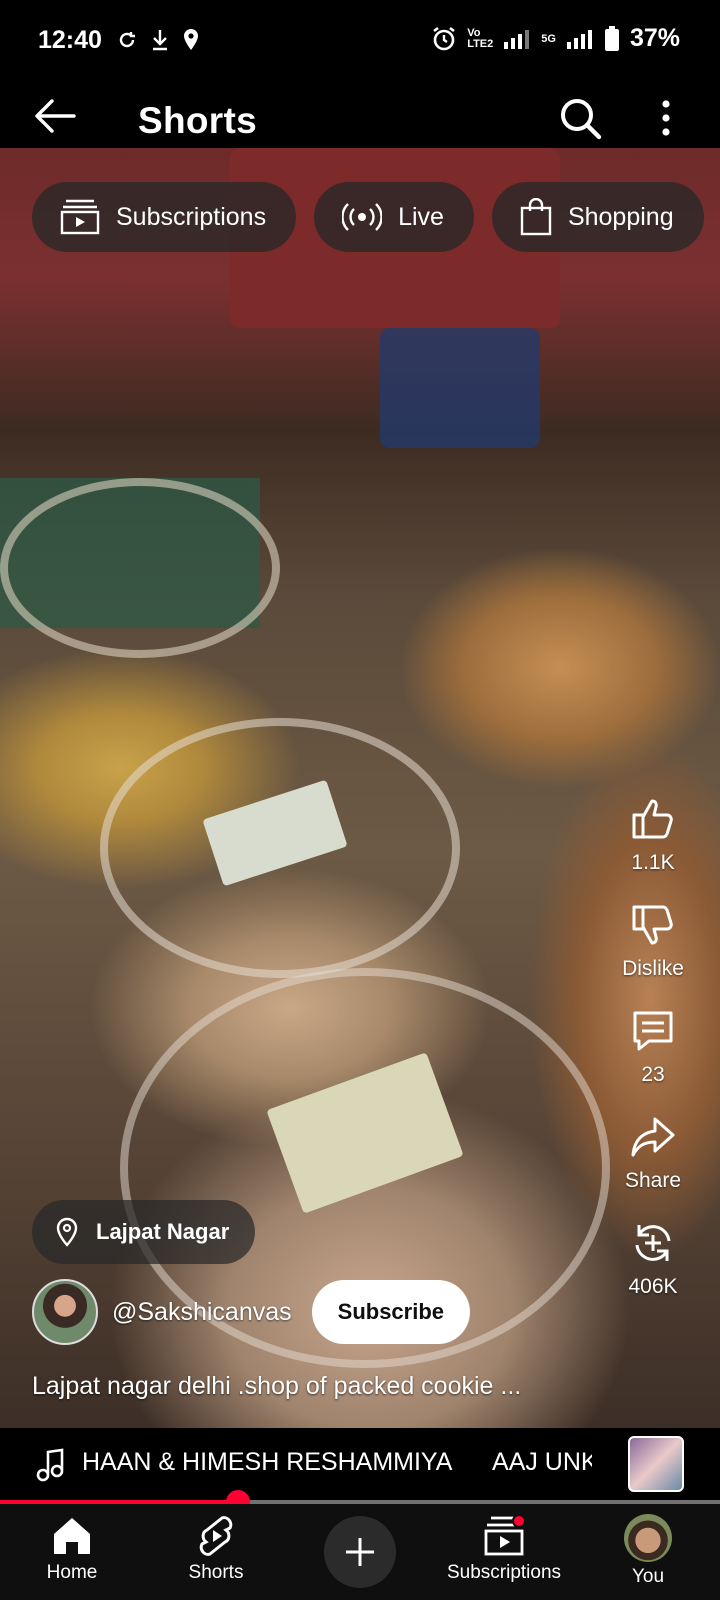 The width and height of the screenshot is (720, 1600). Describe the element at coordinates (653, 862) in the screenshot. I see `like-count: 1.1K` at that location.